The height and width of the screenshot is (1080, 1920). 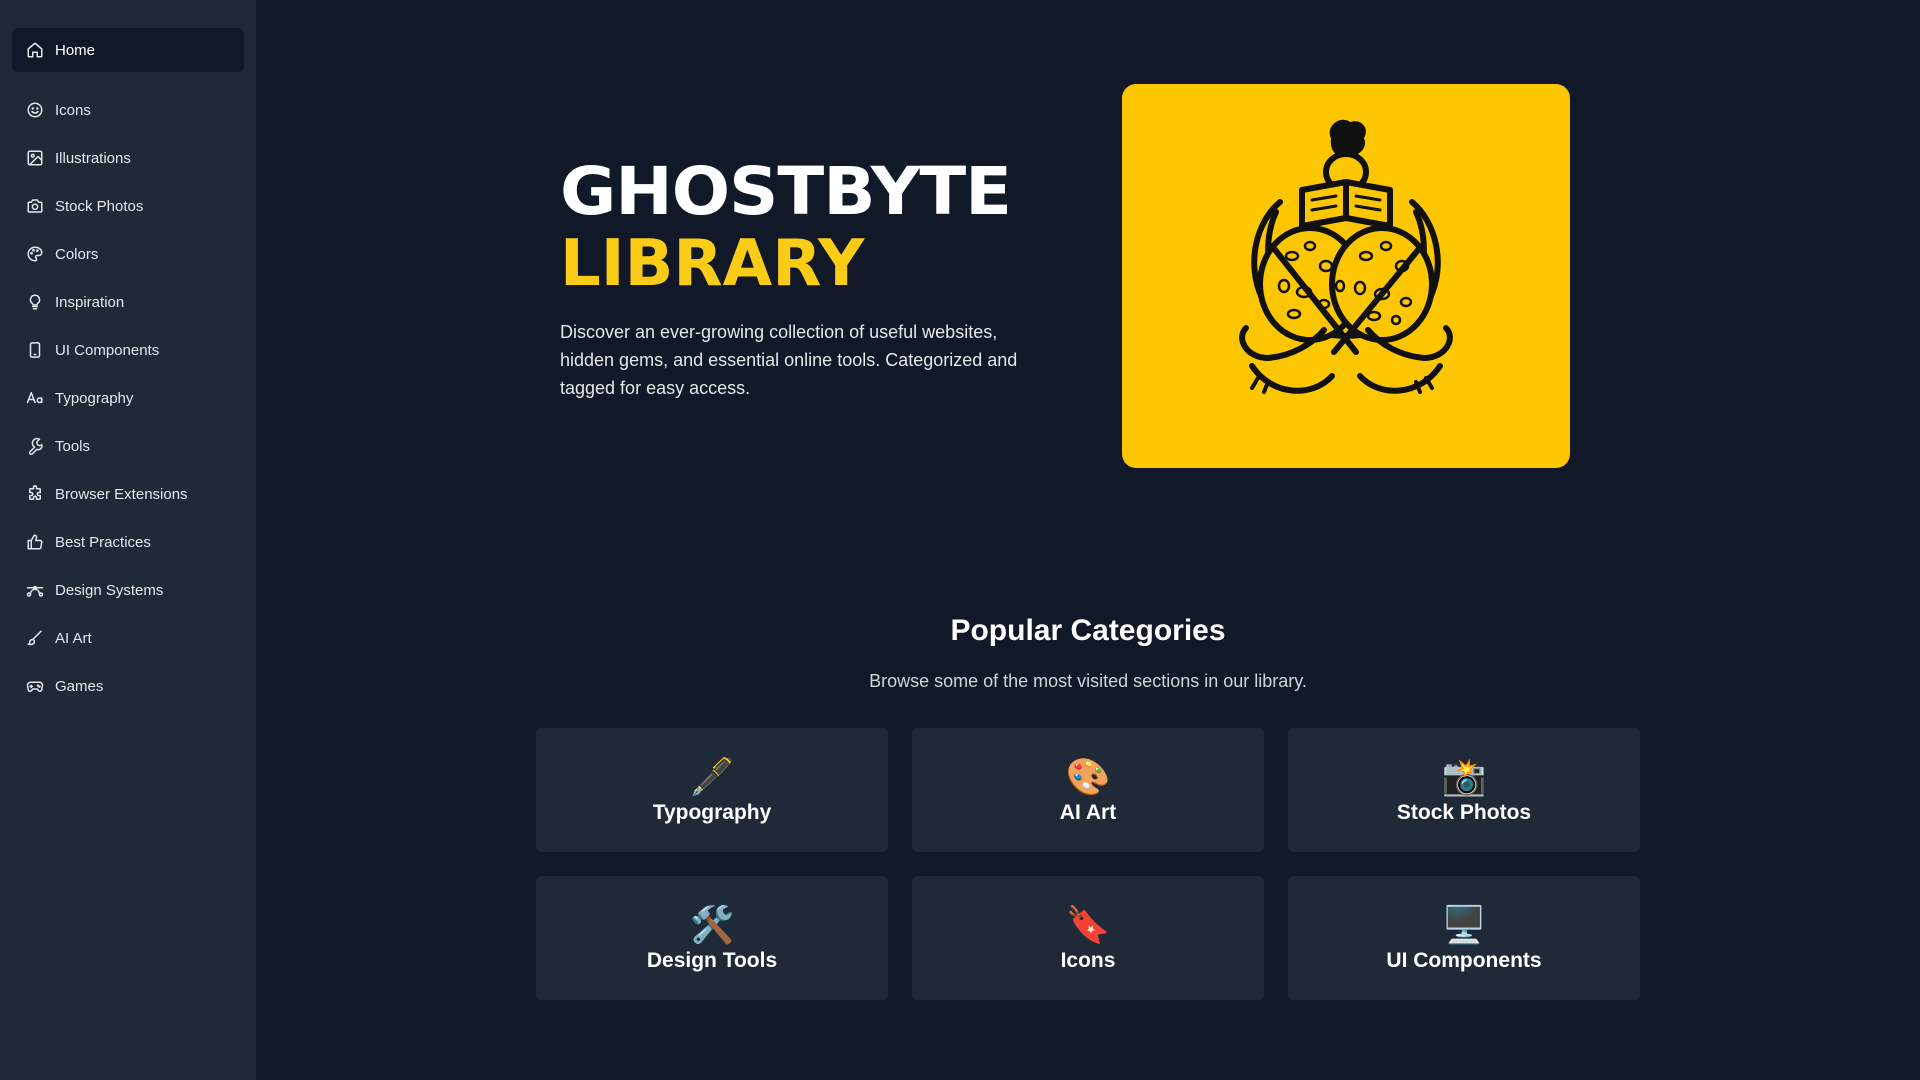 I want to click on category-label: UI Components, so click(x=1464, y=960).